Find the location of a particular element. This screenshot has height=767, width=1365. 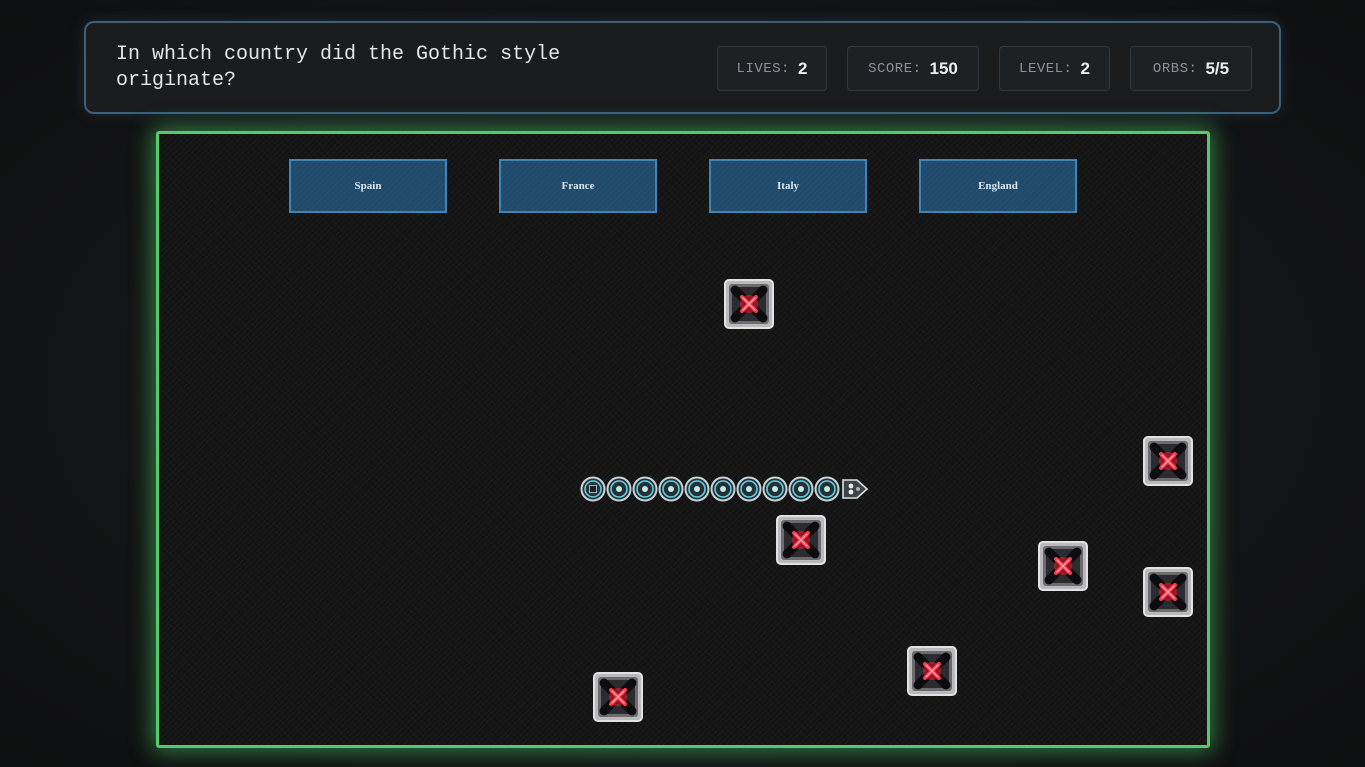

answer-box-spain: Spain is located at coordinates (368, 186).